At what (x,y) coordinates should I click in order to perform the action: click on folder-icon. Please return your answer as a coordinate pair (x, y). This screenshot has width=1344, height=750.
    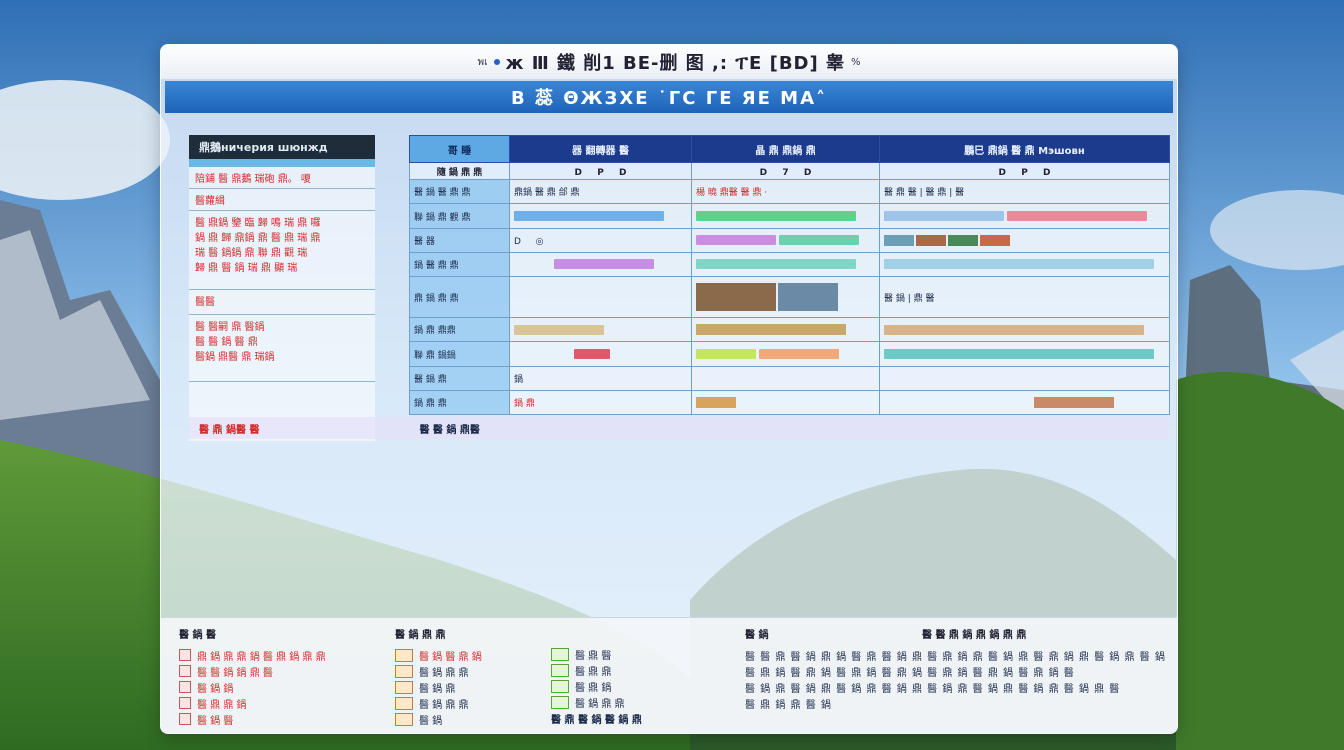
    Looking at the image, I should click on (404, 719).